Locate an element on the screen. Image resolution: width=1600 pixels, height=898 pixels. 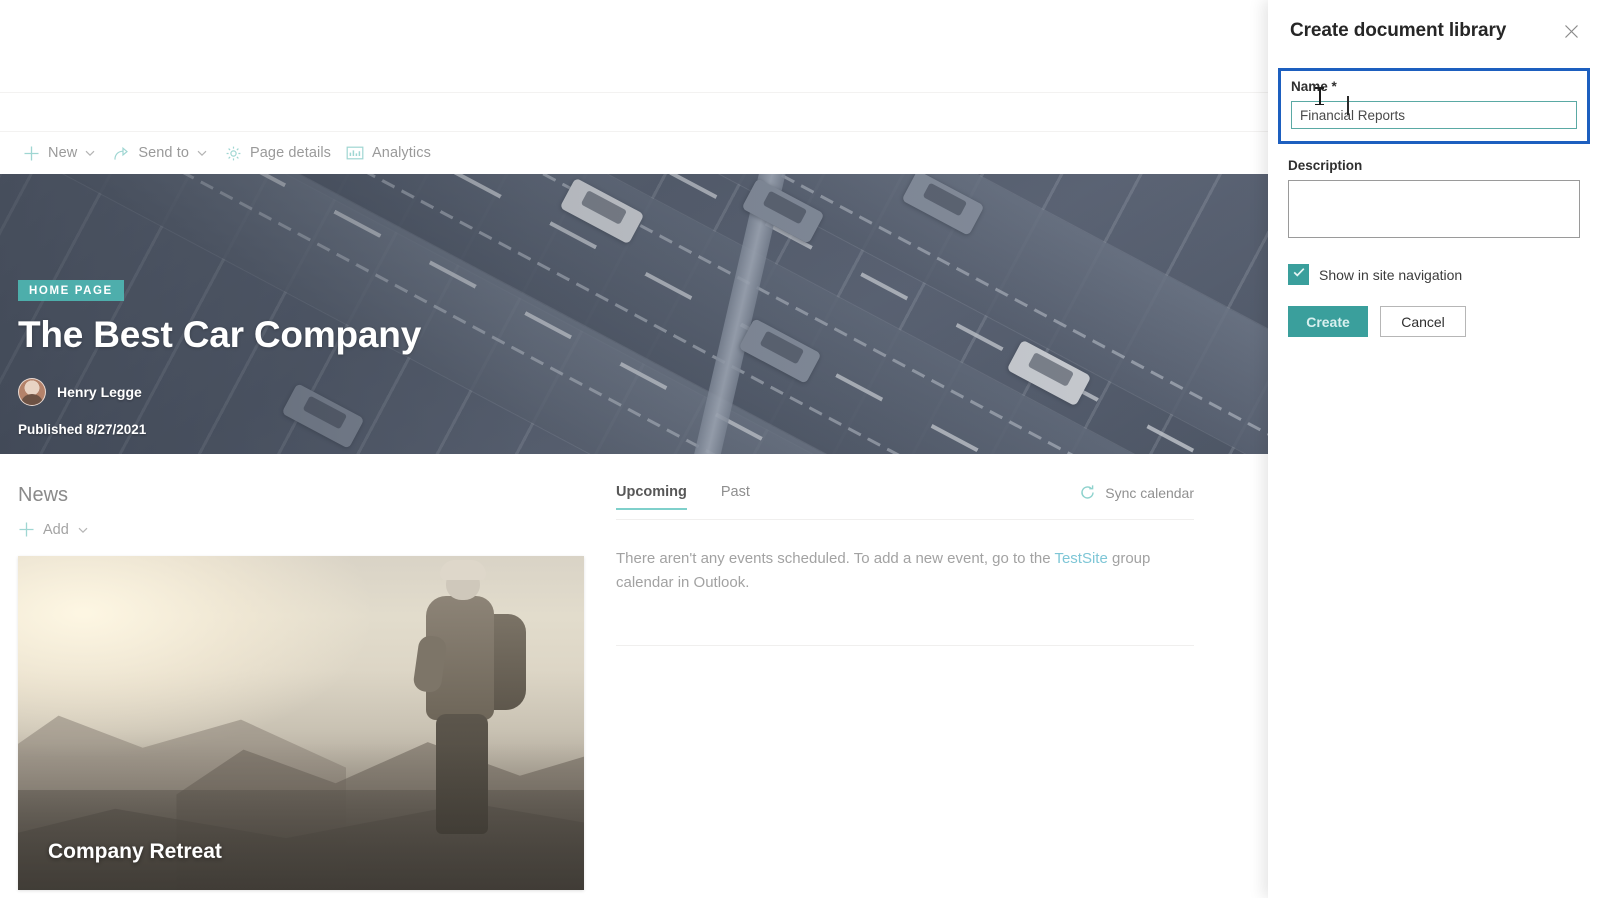
show-in-site-navigation-row: Show in site navigation is located at coordinates (1434, 274).